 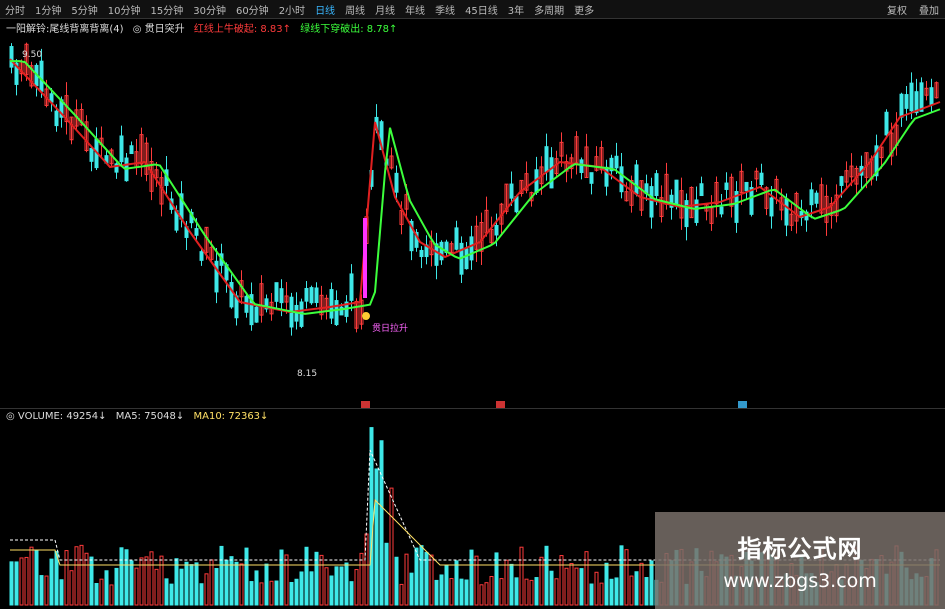 What do you see at coordinates (56, 416) in the screenshot?
I see `volume-value: ◎ VOLUME: 49254↓` at bounding box center [56, 416].